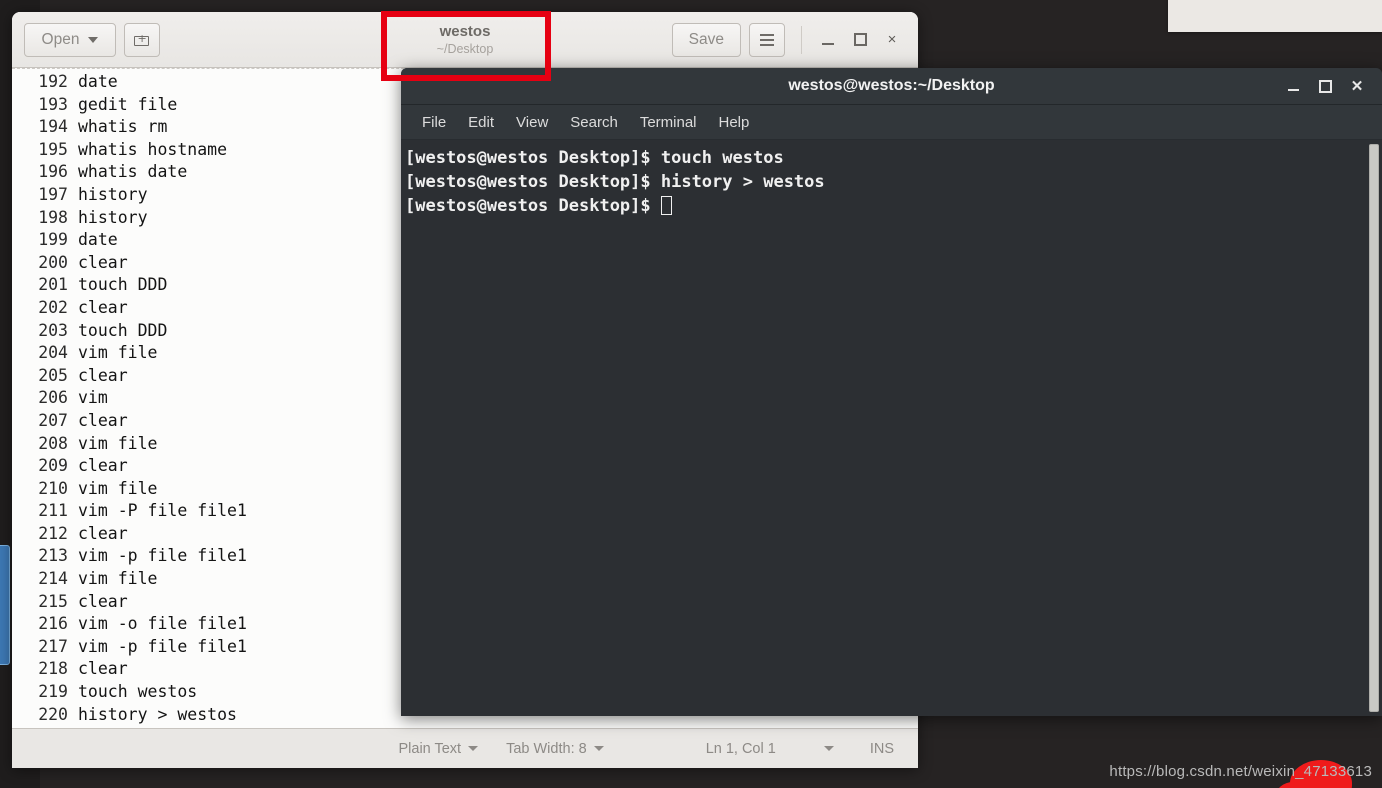 Image resolution: width=1382 pixels, height=788 pixels. I want to click on terminal-menu-help: Help, so click(734, 122).